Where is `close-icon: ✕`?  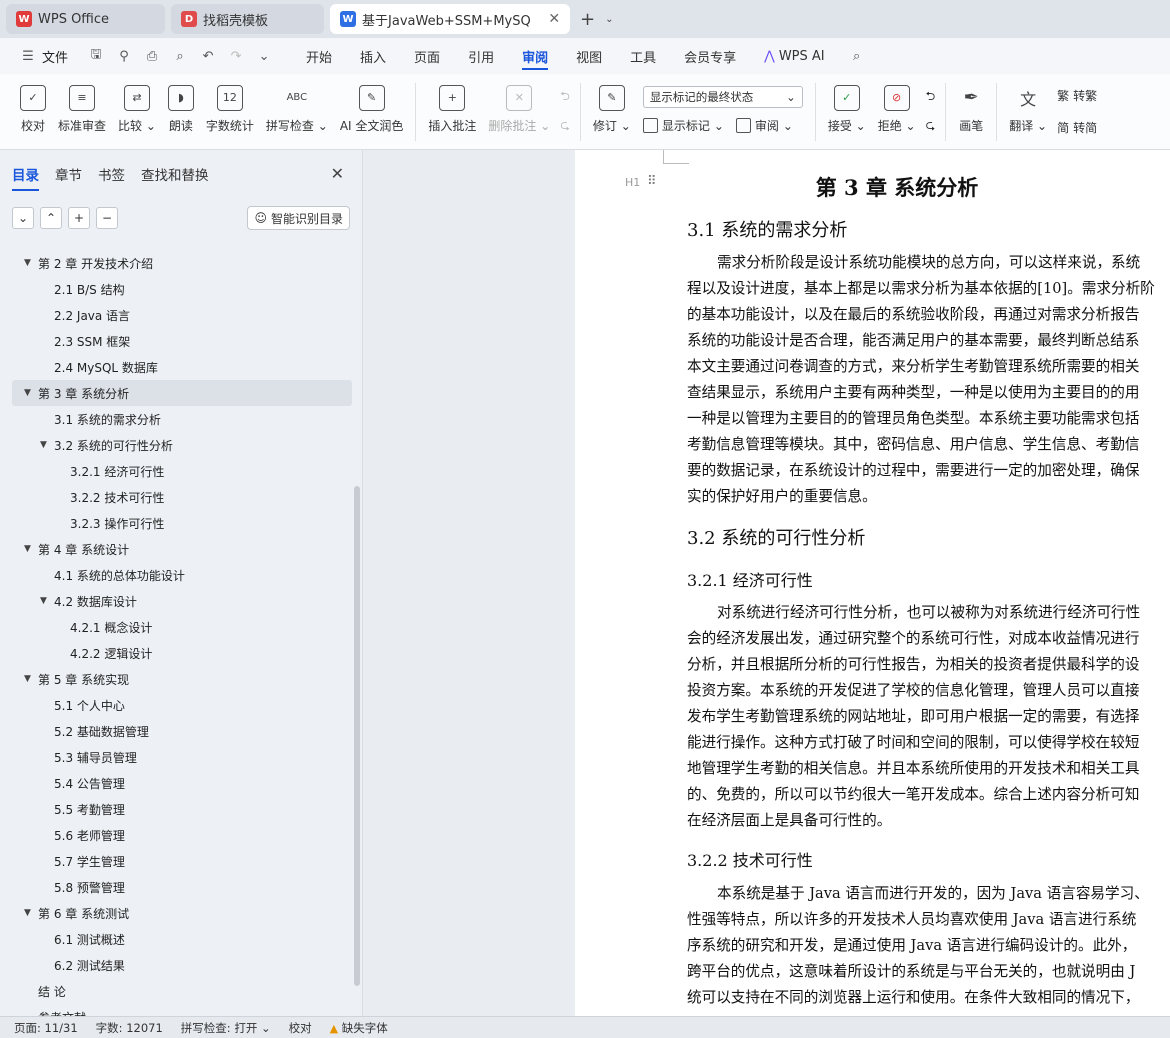
close-icon: ✕ is located at coordinates (337, 173).